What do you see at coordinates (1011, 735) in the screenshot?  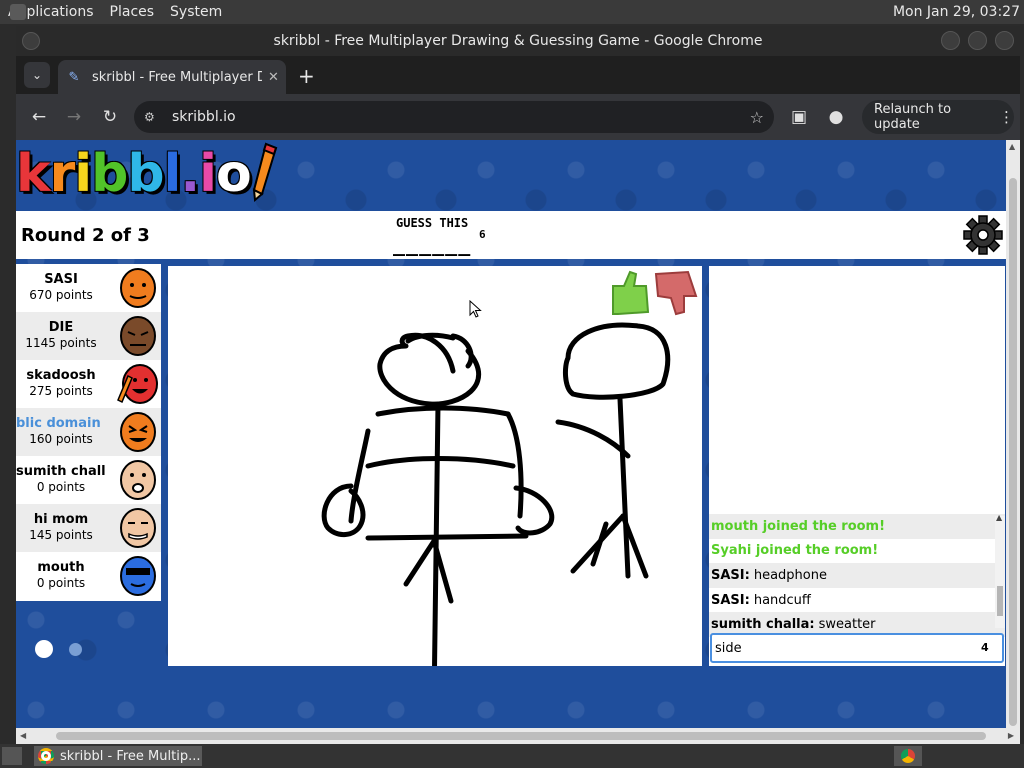 I see `scroll-right-icon: ▶` at bounding box center [1011, 735].